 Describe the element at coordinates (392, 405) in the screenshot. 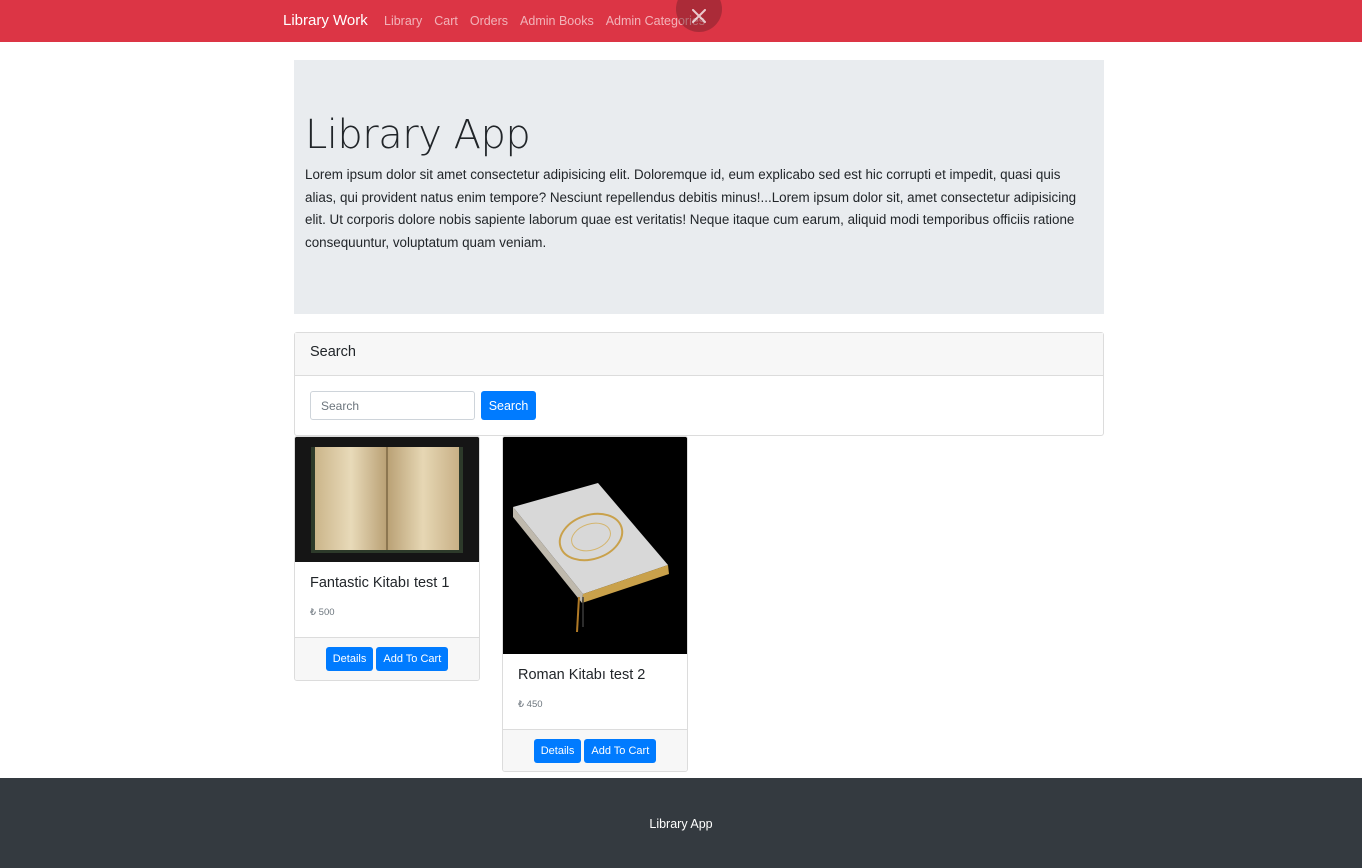

I see `search-input` at that location.